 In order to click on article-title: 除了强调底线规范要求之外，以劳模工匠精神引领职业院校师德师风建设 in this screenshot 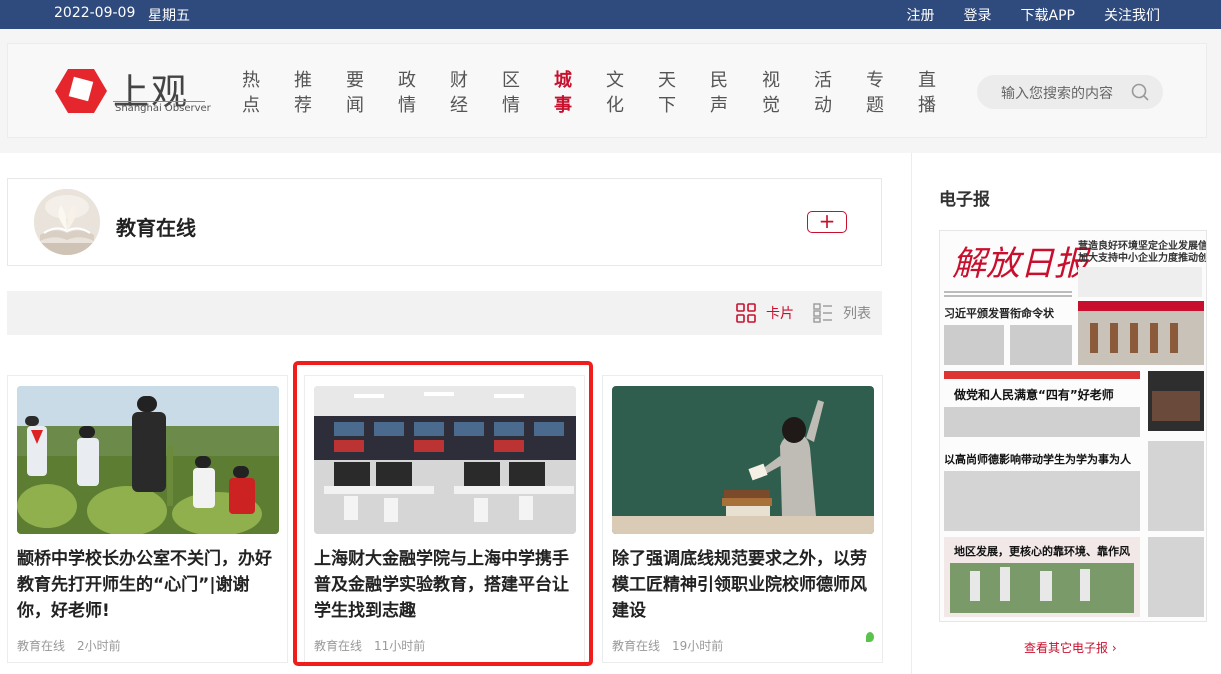, I will do `click(743, 585)`.